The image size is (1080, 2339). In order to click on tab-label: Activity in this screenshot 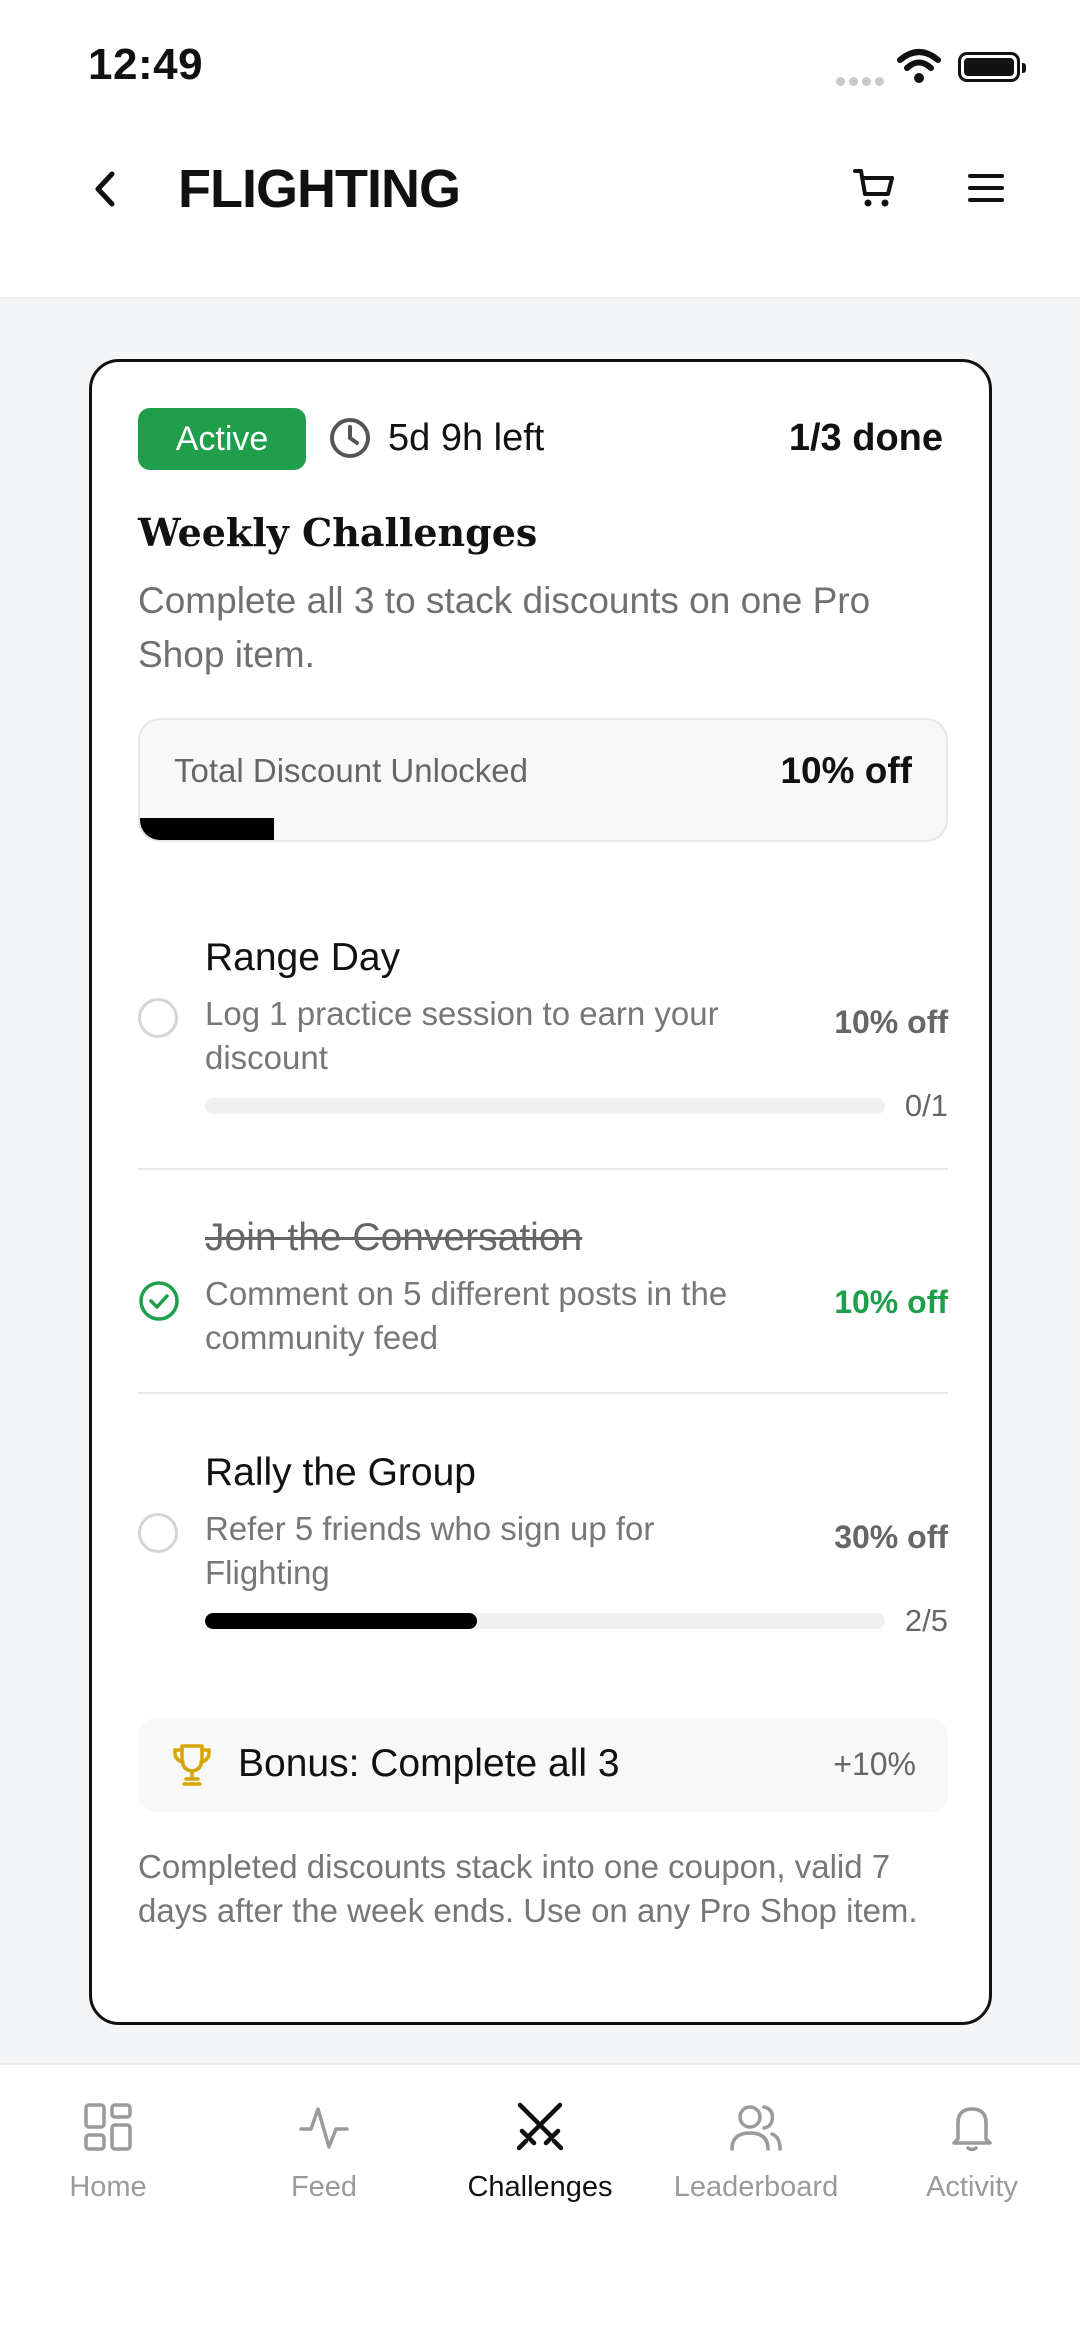, I will do `click(972, 2187)`.